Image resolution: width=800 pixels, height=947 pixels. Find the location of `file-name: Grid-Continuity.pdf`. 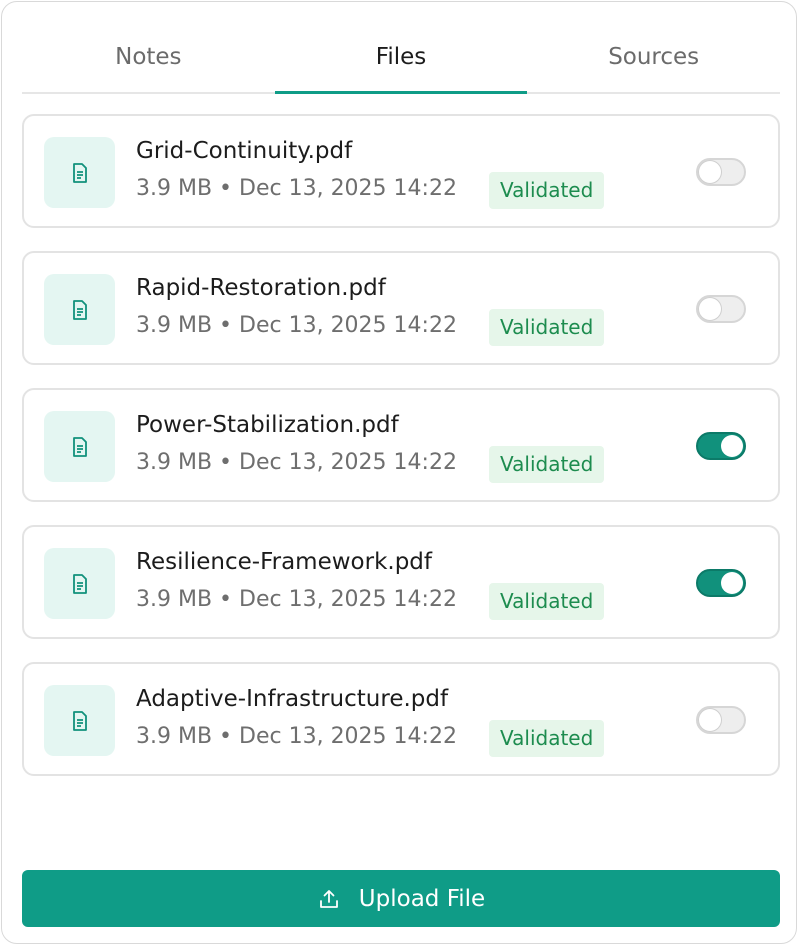

file-name: Grid-Continuity.pdf is located at coordinates (244, 151).